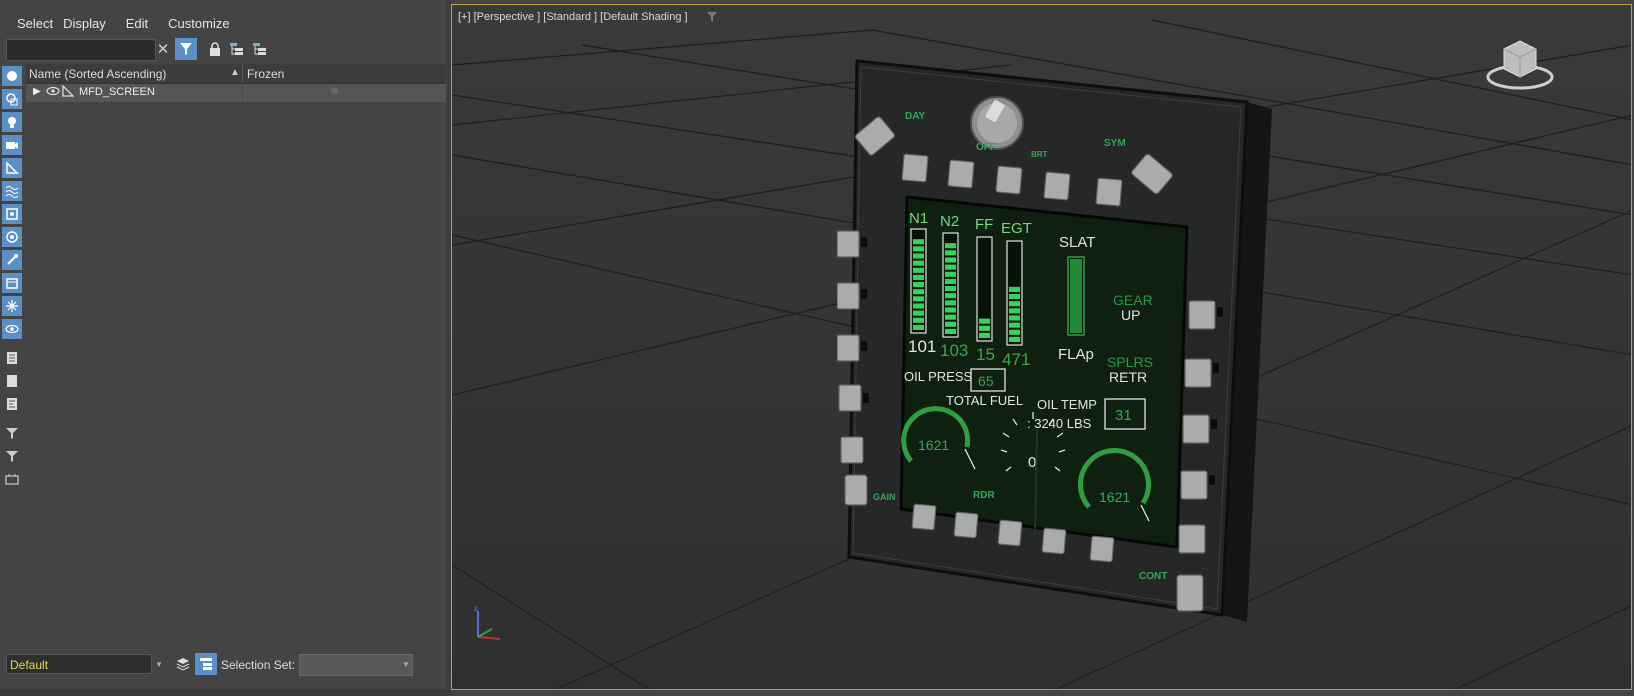  Describe the element at coordinates (258, 665) in the screenshot. I see `selection-set-label: Selection Set:` at that location.